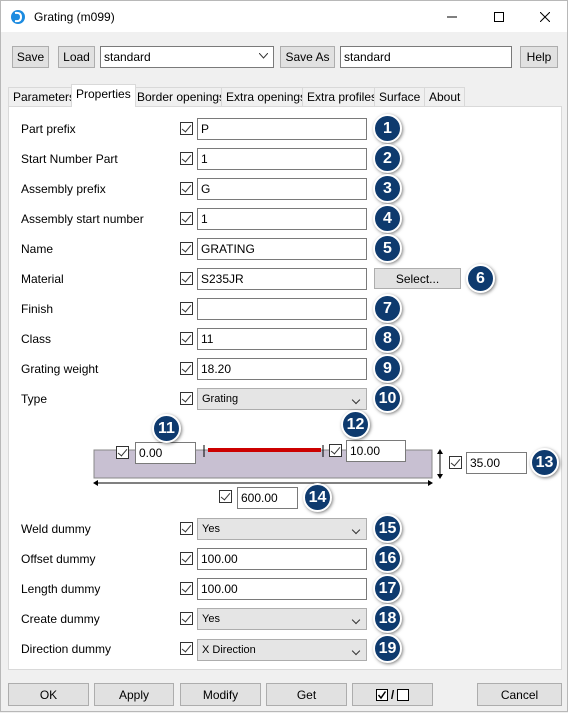 Image resolution: width=568 pixels, height=713 pixels. What do you see at coordinates (166, 428) in the screenshot?
I see `callout-badge: 11` at bounding box center [166, 428].